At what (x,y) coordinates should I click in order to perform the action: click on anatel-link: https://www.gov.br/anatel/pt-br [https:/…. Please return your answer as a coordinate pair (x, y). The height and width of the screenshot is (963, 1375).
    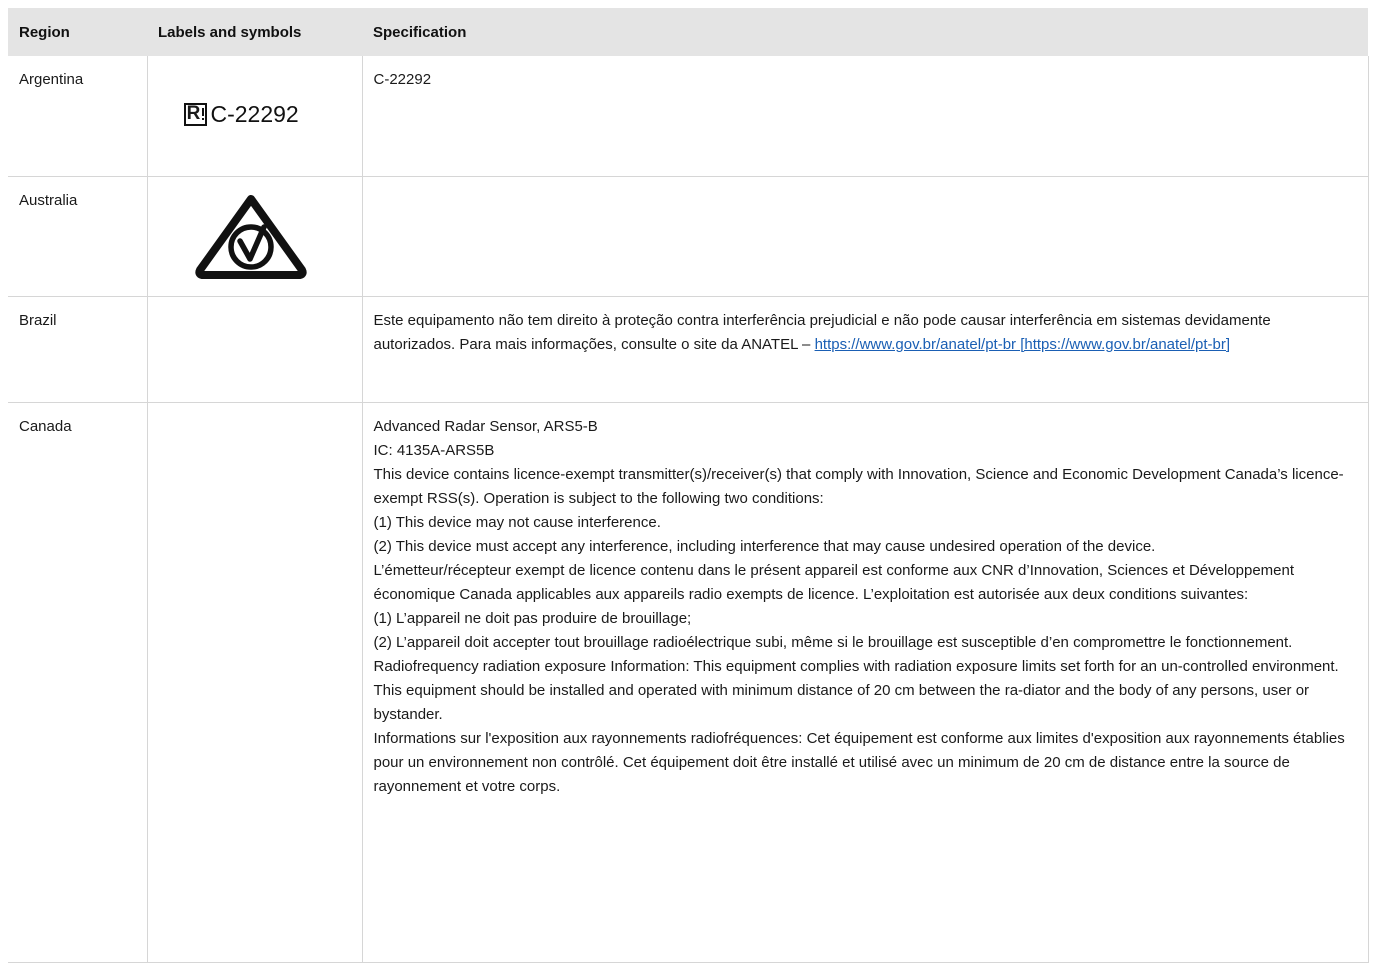
    Looking at the image, I should click on (1022, 344).